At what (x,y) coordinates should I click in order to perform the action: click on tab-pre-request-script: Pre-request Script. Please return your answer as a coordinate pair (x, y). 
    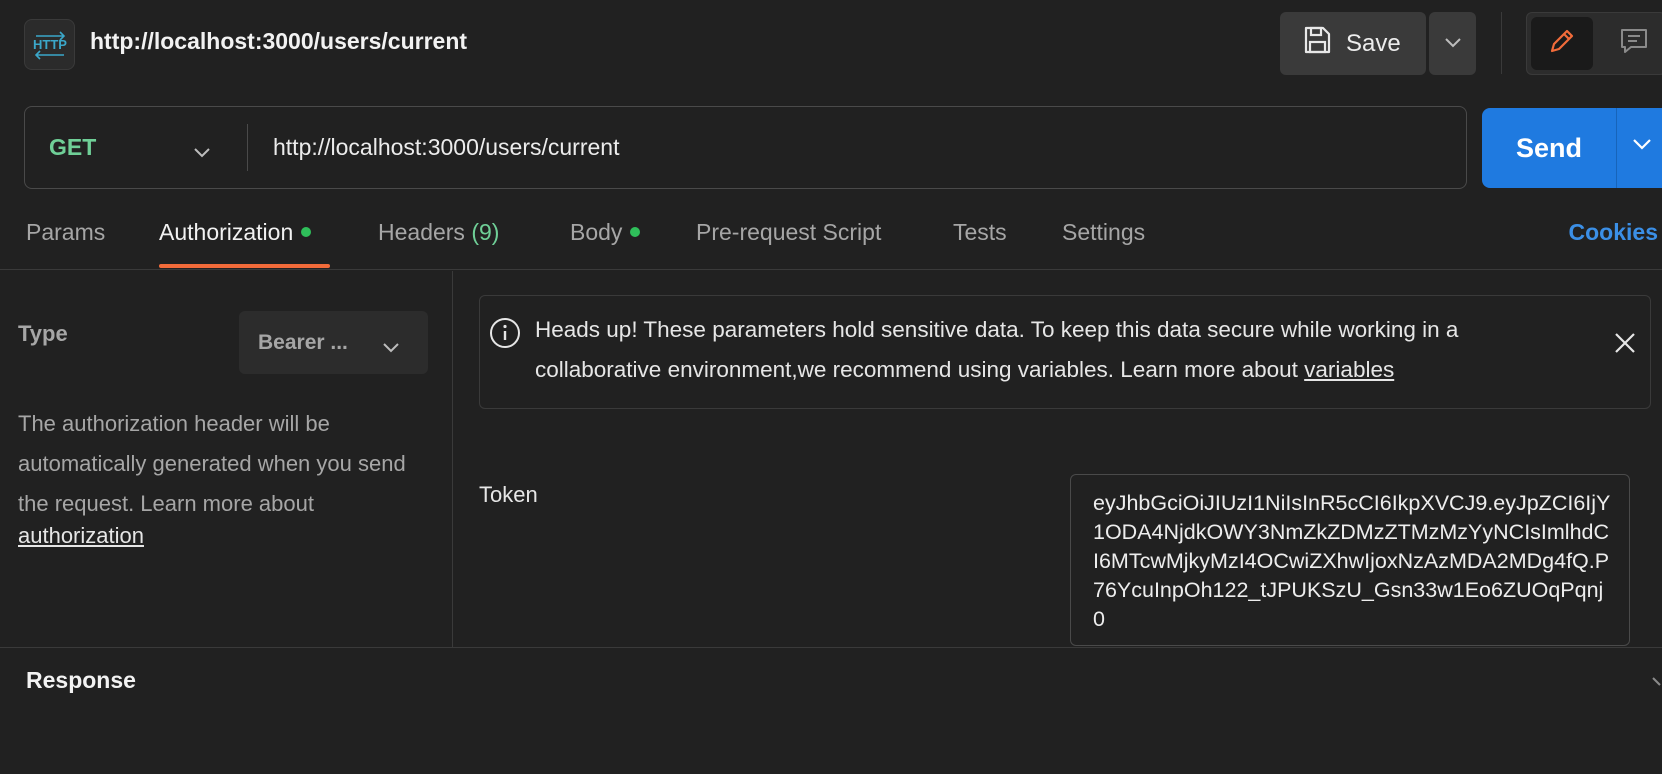
    Looking at the image, I should click on (788, 232).